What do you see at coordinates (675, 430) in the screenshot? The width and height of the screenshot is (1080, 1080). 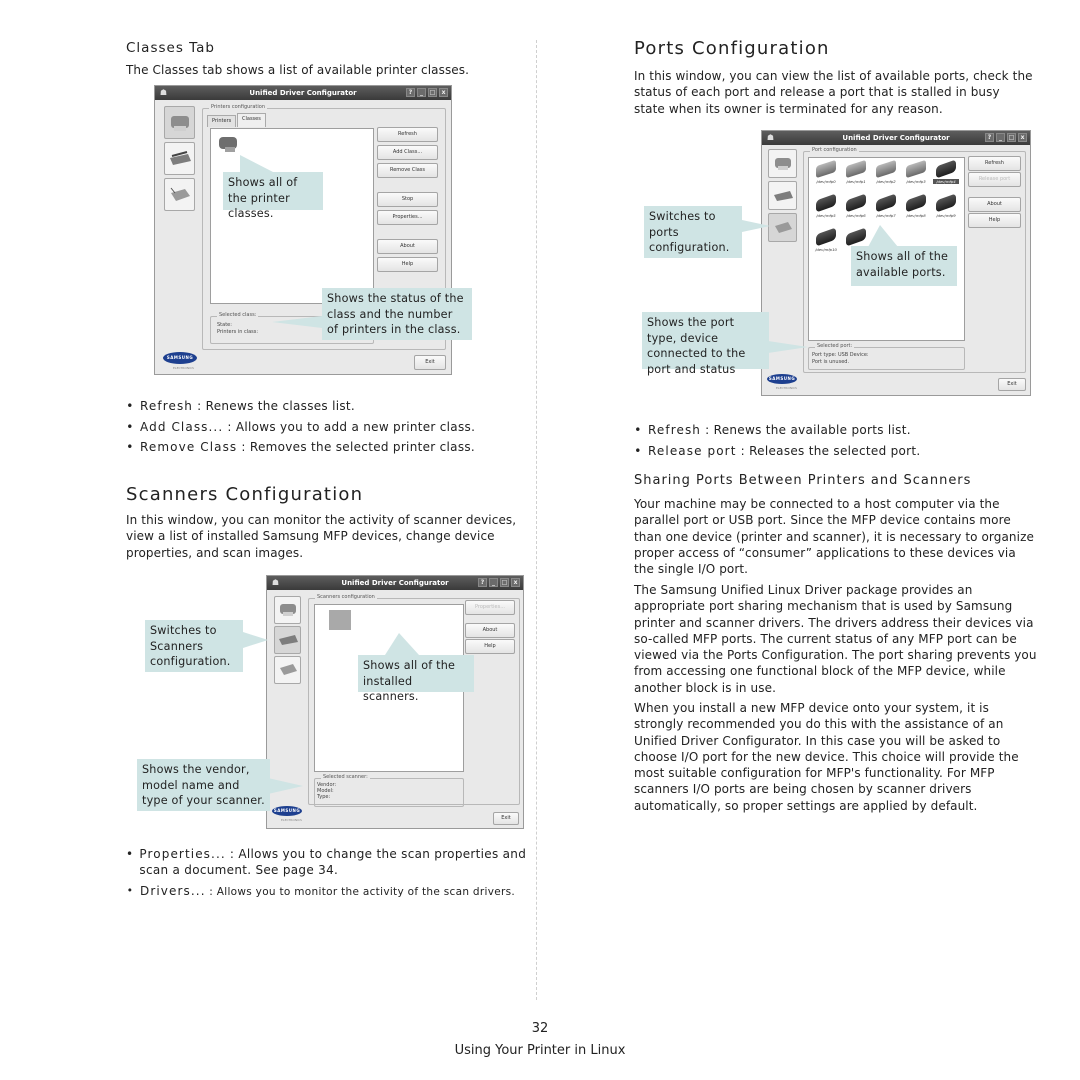 I see `bullet-key: Refresh` at bounding box center [675, 430].